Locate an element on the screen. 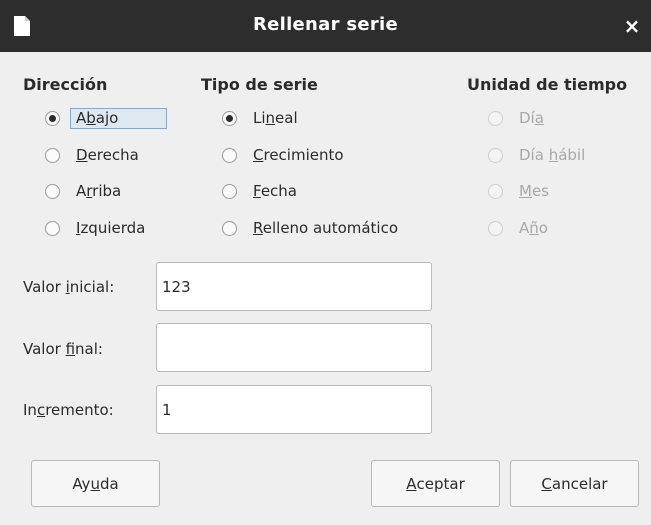 This screenshot has width=651, height=525. ok-button: Aceptar is located at coordinates (435, 483).